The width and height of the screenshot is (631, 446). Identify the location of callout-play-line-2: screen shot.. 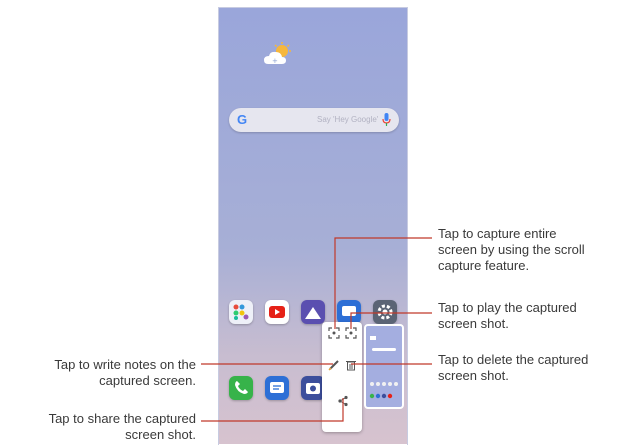
(473, 323).